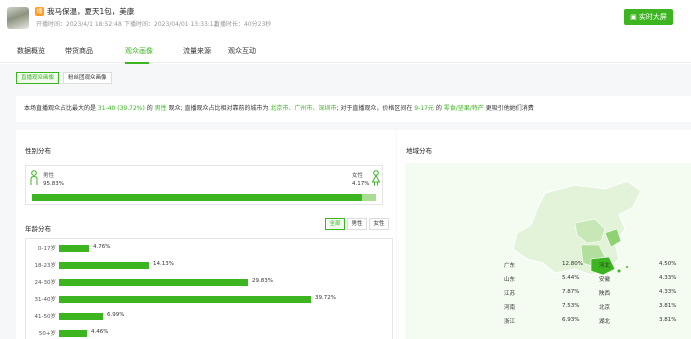  Describe the element at coordinates (206, 316) in the screenshot. I see `age-row: 41-50岁 6.99%` at that location.